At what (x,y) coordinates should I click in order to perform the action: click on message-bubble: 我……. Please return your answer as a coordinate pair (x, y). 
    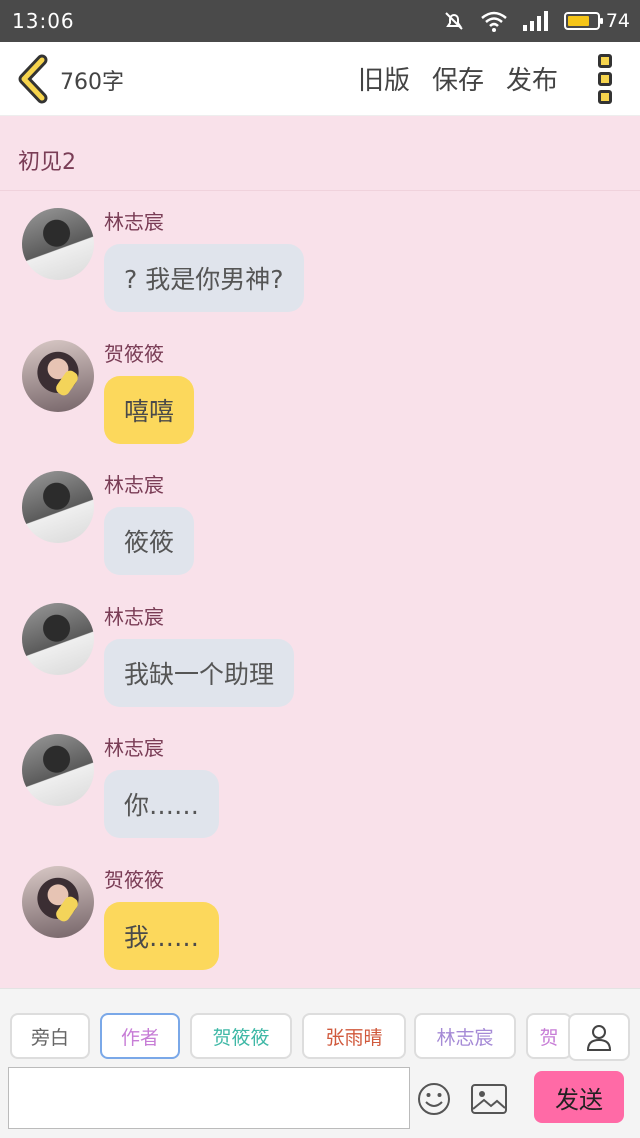
    Looking at the image, I should click on (162, 935).